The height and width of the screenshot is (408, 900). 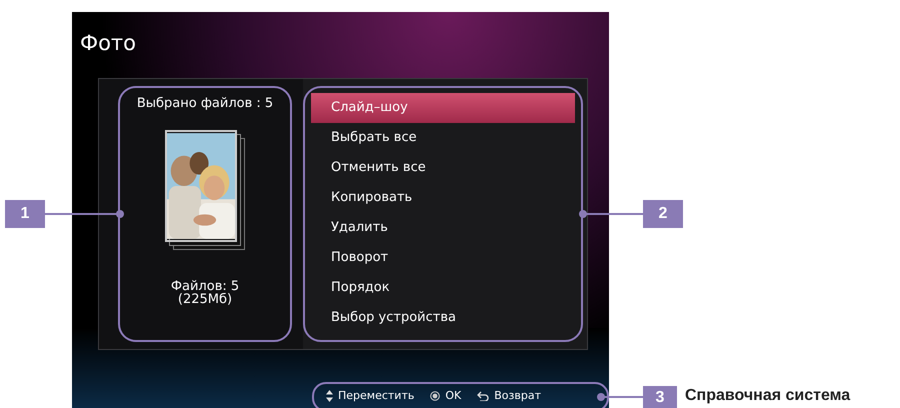 I want to click on menu-item: Выбрать все, so click(x=443, y=138).